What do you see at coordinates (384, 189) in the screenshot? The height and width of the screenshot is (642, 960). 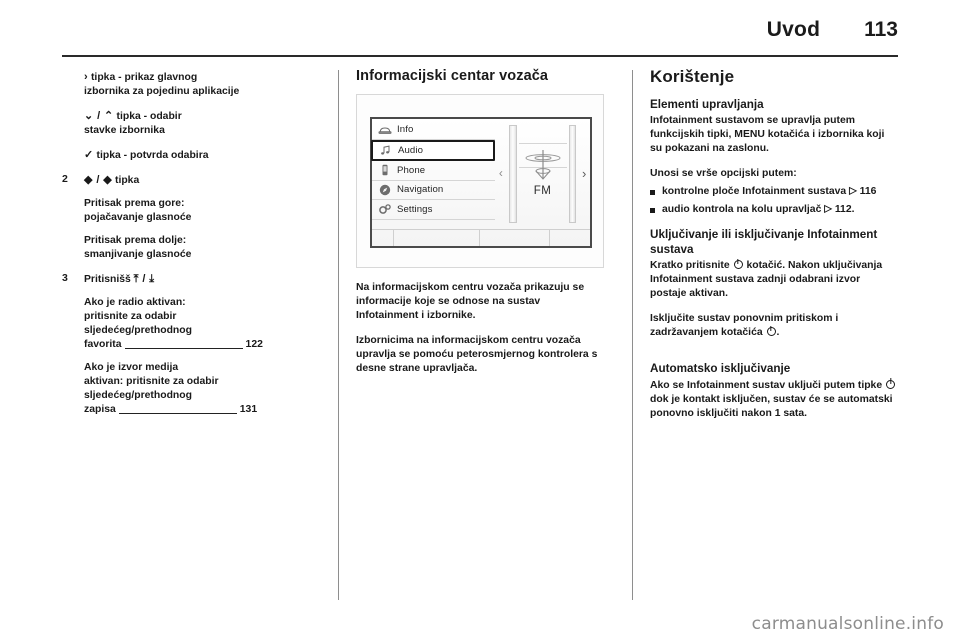 I see `compass-icon` at bounding box center [384, 189].